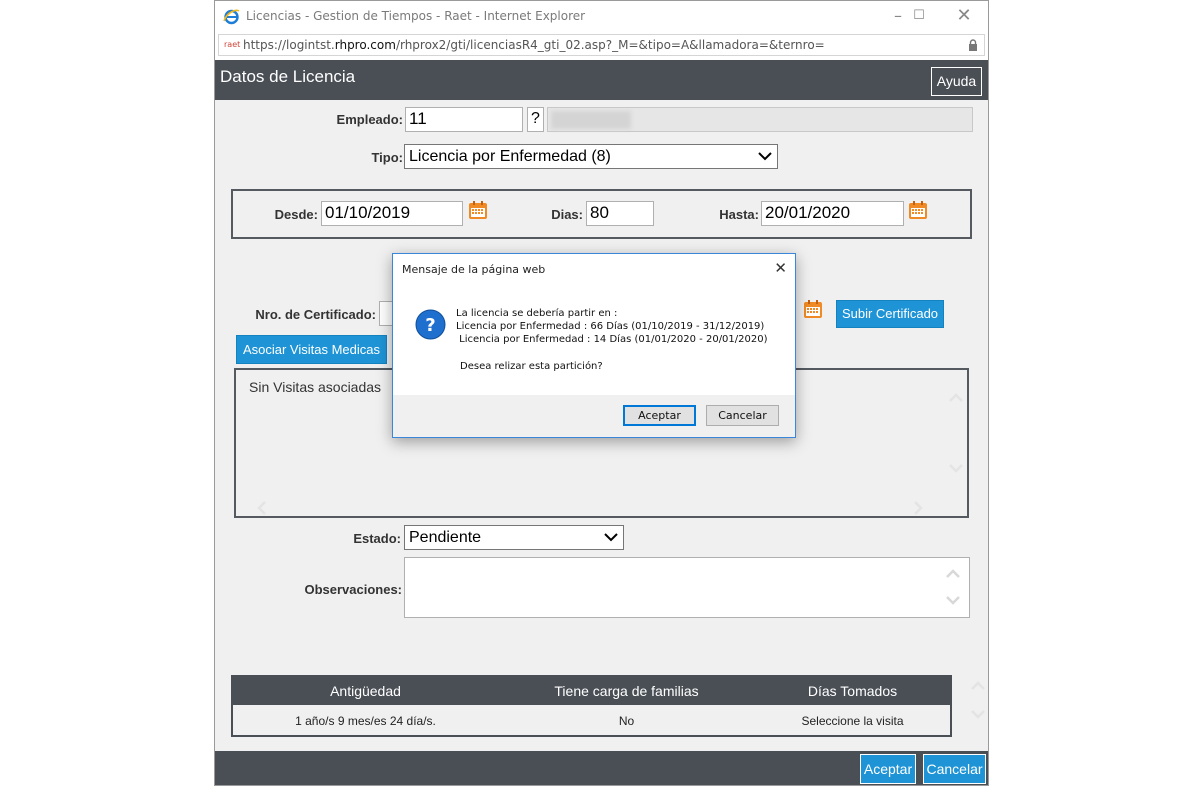 Image resolution: width=1200 pixels, height=786 pixels. Describe the element at coordinates (659, 415) in the screenshot. I see `dialog-accept-button: Aceptar` at that location.